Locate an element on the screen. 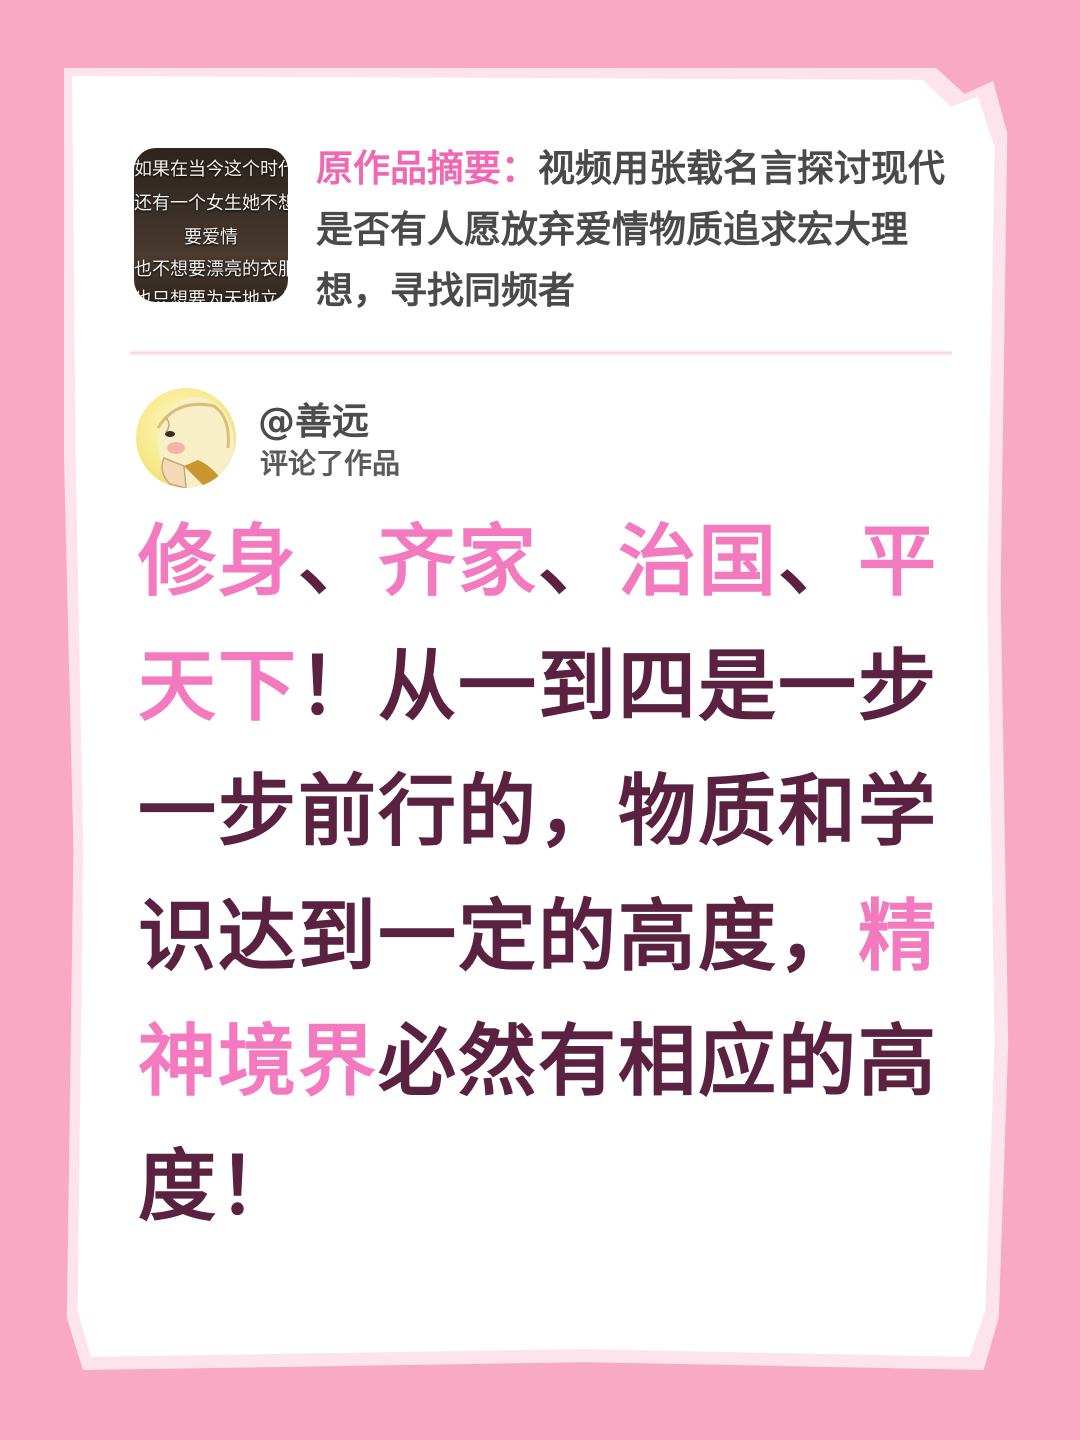 The height and width of the screenshot is (1440, 1080). comment-segment: 治国 is located at coordinates (698, 562).